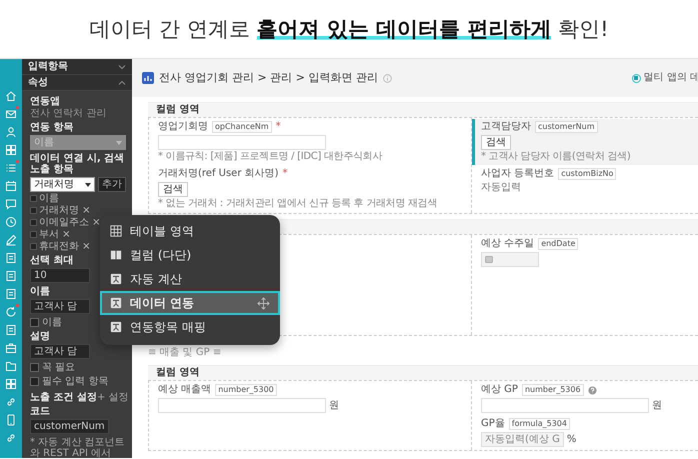 This screenshot has width=698, height=459. What do you see at coordinates (40, 411) in the screenshot?
I see `field-label: 코드` at bounding box center [40, 411].